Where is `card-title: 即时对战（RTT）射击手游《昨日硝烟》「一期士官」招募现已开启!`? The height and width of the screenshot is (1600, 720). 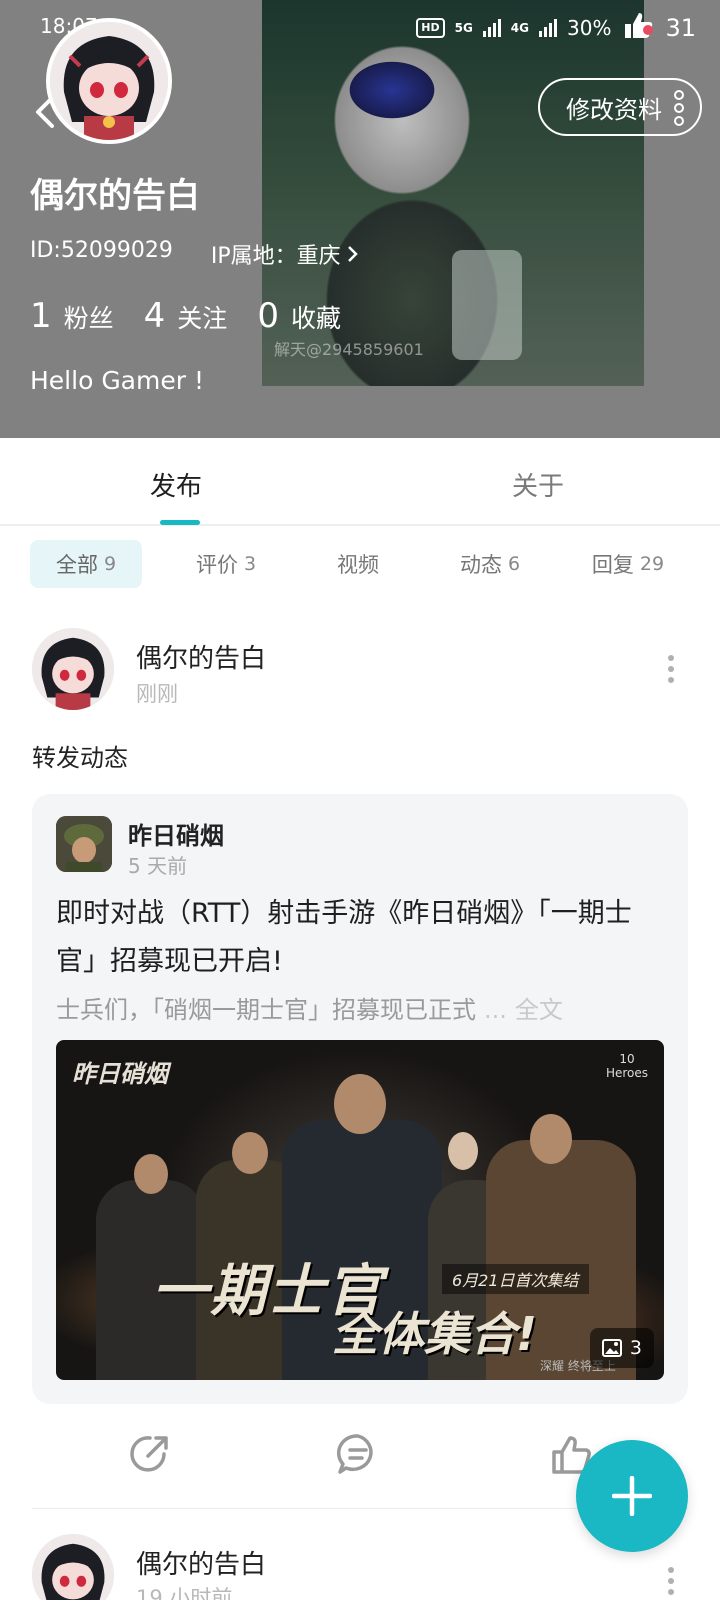
card-title: 即时对战（RTT）射击手游《昨日硝烟》「一期士官」招募现已开启! is located at coordinates (344, 937).